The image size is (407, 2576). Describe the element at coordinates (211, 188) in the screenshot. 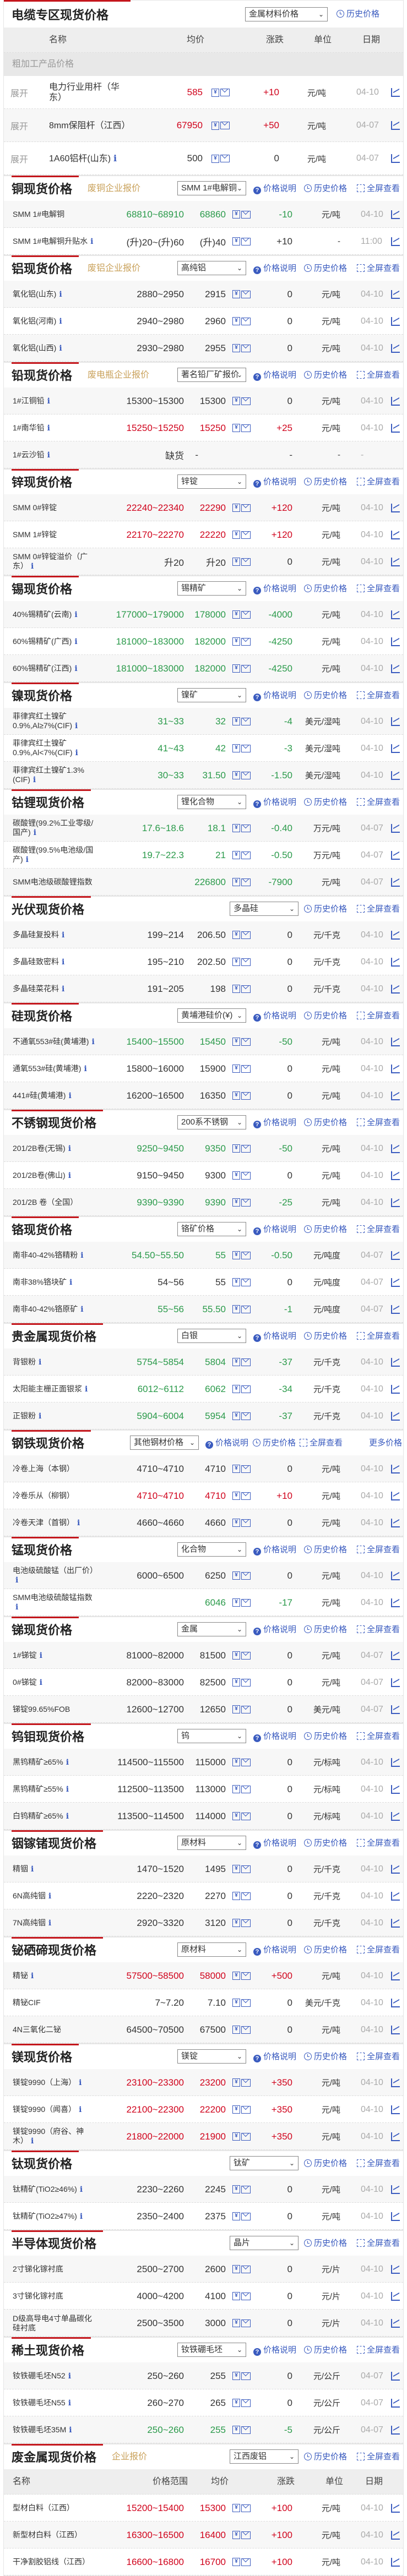

I see `category-select: SMM 1#电解铜 ⌄` at that location.